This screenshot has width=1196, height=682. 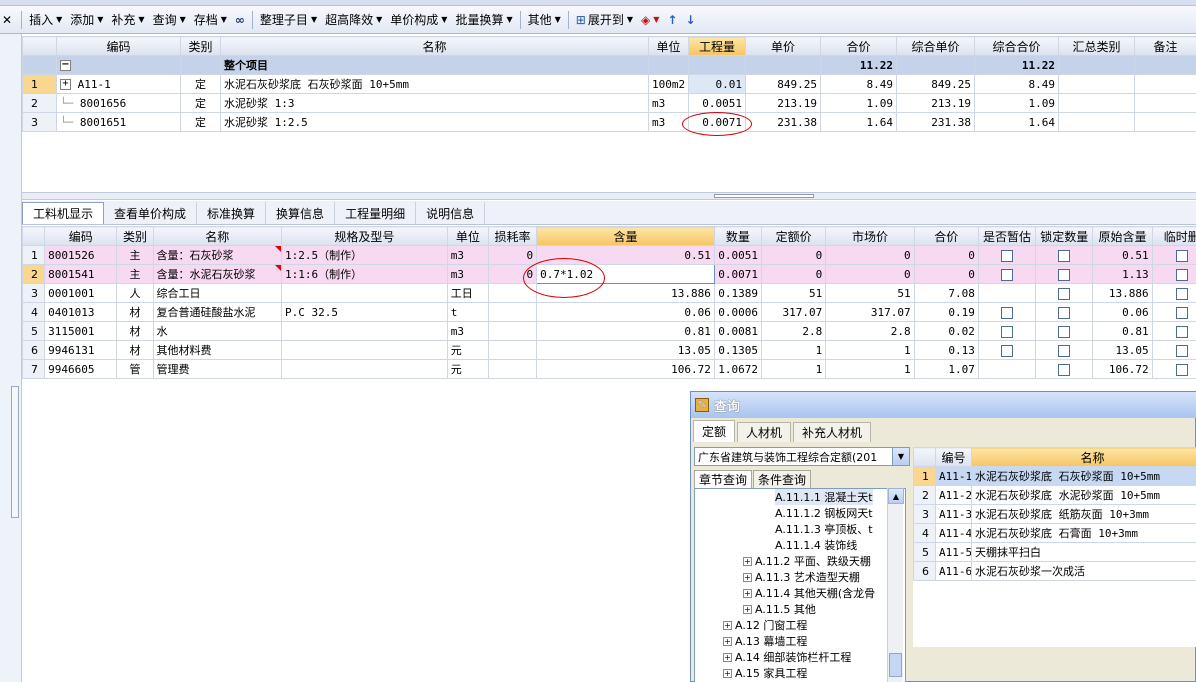 What do you see at coordinates (1083, 476) in the screenshot?
I see `name-cell: 水泥石灰砂浆底 石灰砂浆面 10+5mm` at bounding box center [1083, 476].